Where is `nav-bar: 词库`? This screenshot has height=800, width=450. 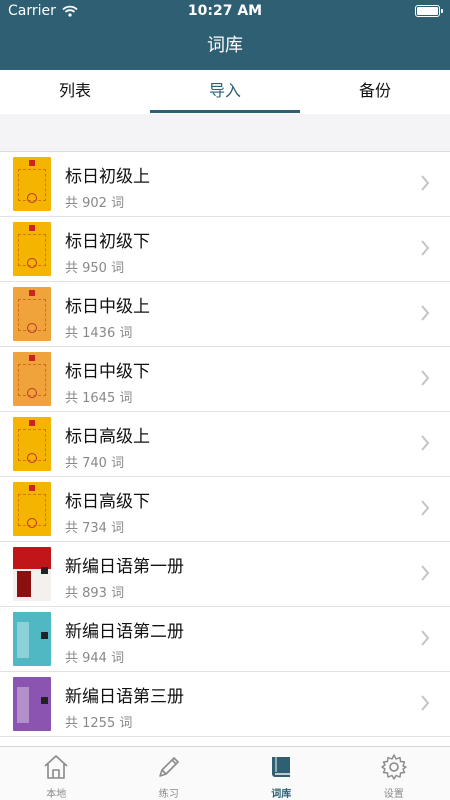 nav-bar: 词库 is located at coordinates (225, 46).